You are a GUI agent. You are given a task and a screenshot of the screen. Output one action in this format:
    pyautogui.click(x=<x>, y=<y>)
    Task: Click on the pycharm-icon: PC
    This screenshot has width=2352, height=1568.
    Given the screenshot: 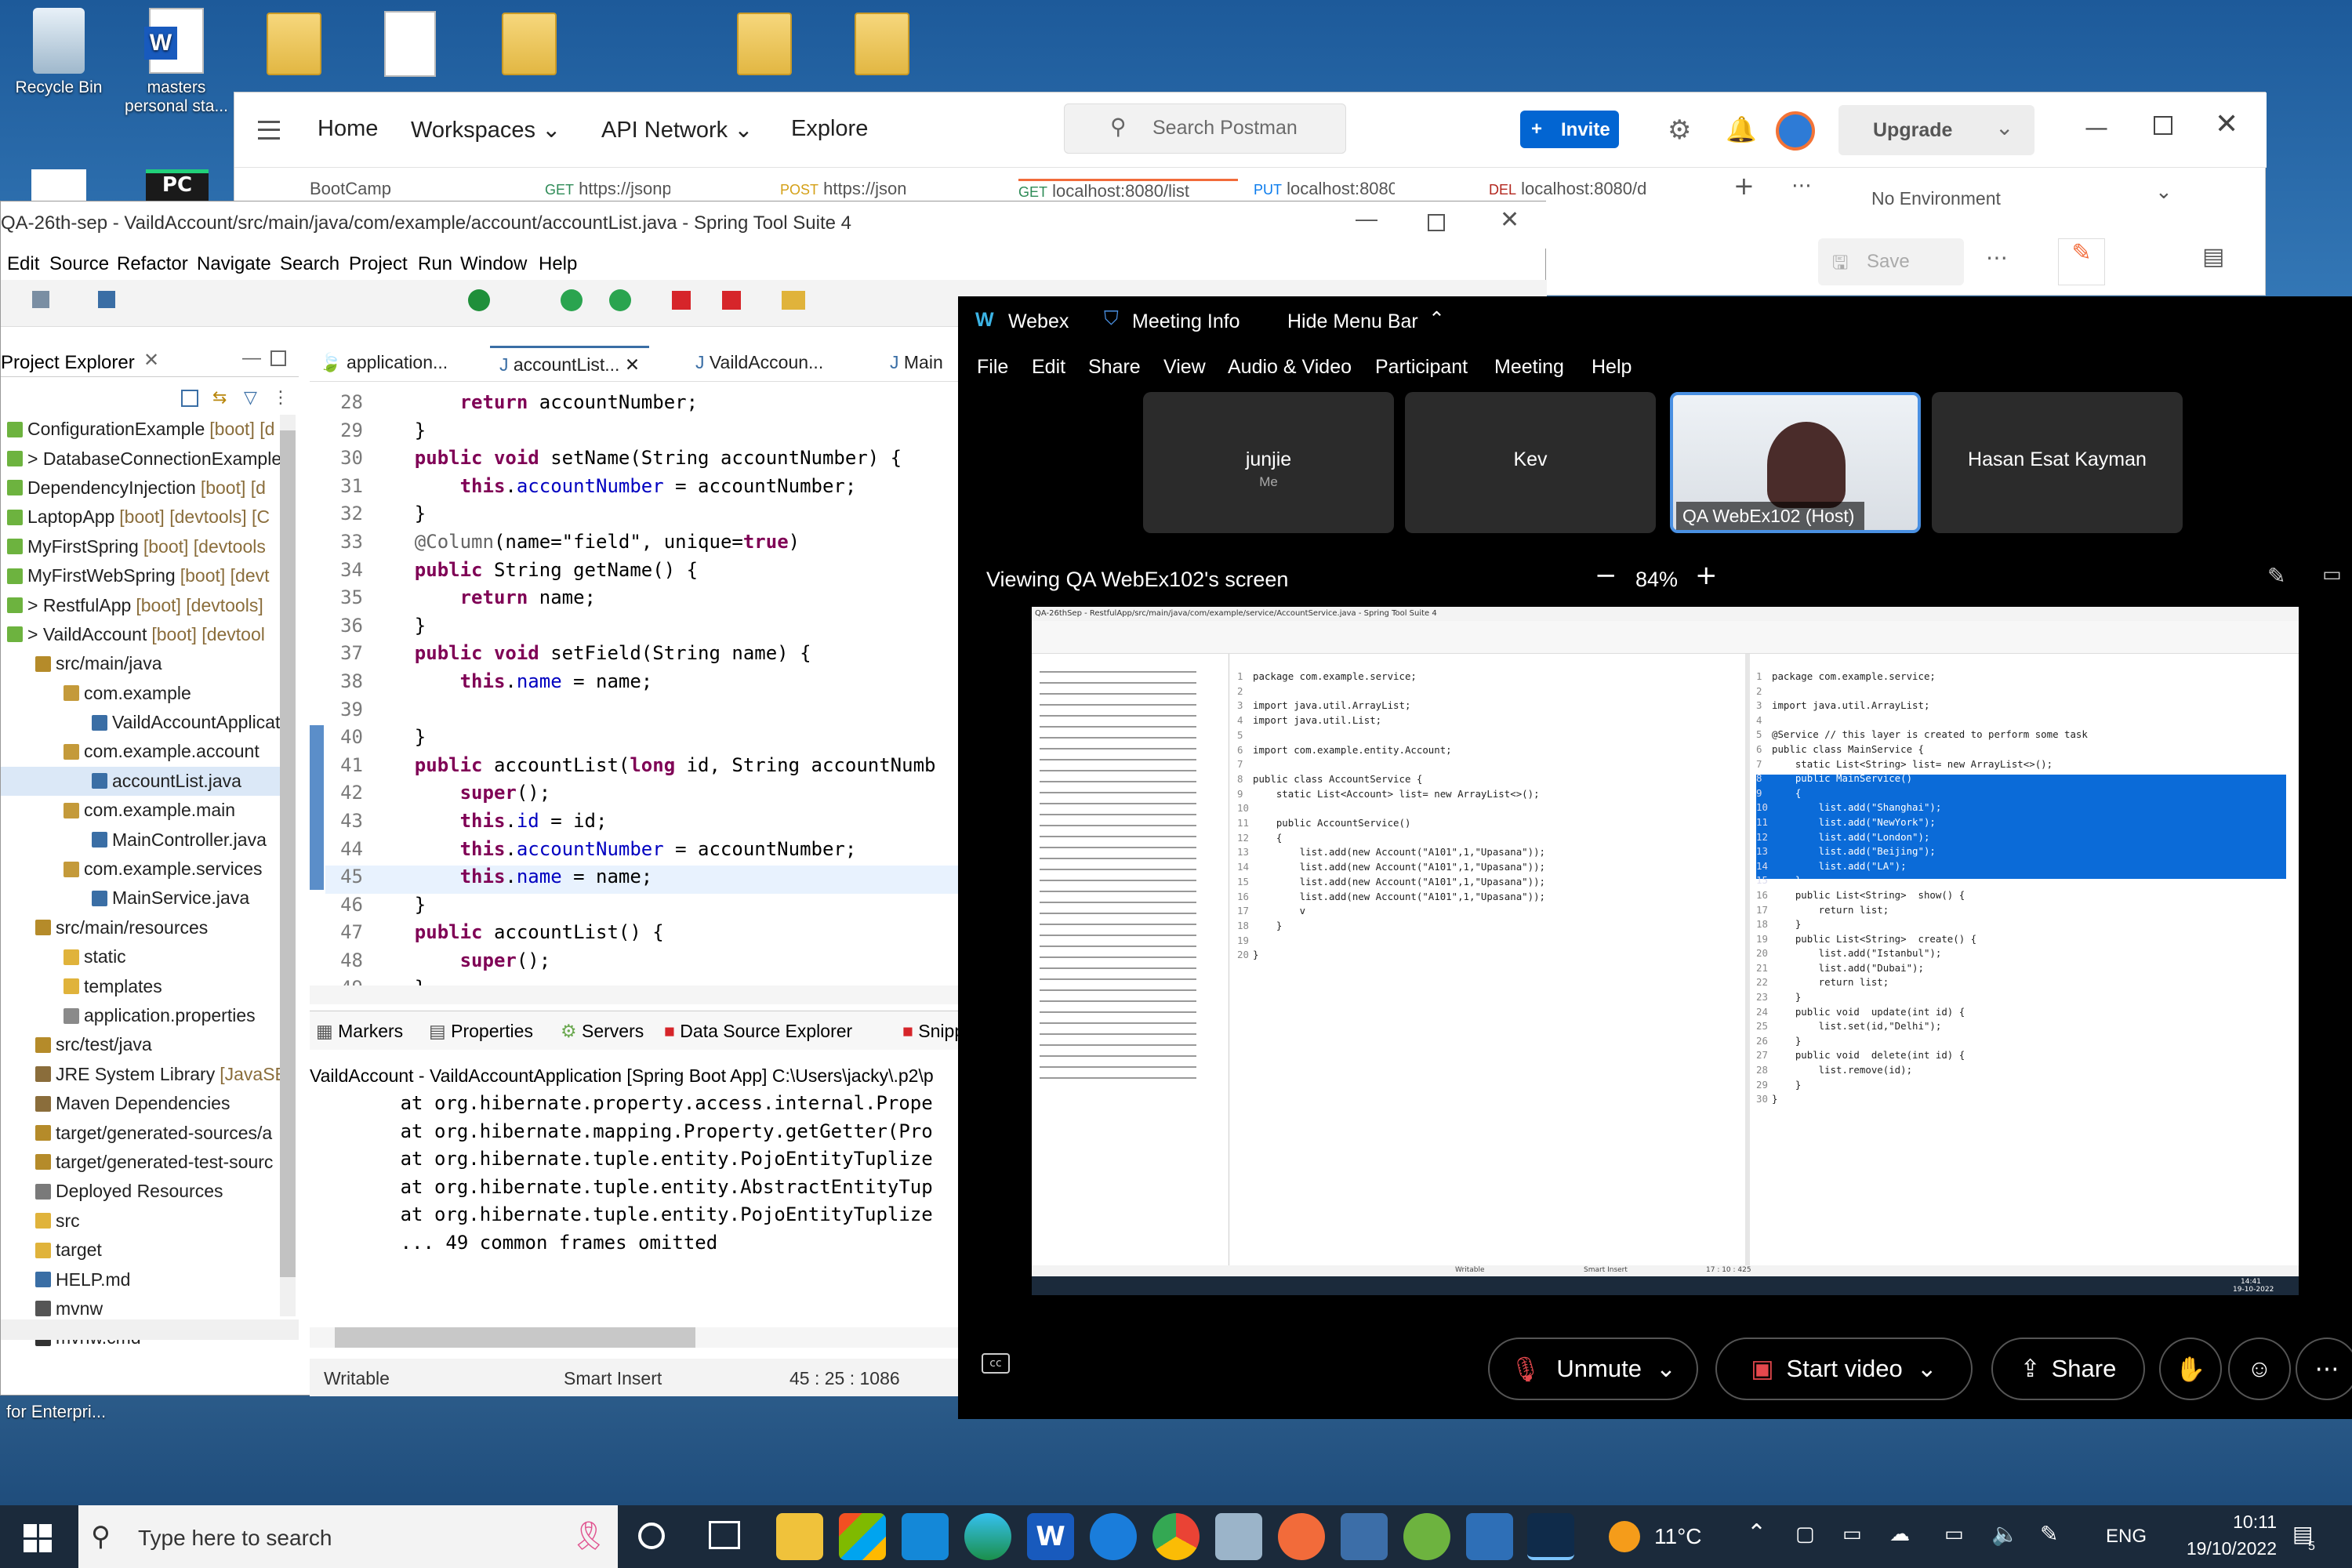 What is the action you would take?
    pyautogui.click(x=177, y=185)
    